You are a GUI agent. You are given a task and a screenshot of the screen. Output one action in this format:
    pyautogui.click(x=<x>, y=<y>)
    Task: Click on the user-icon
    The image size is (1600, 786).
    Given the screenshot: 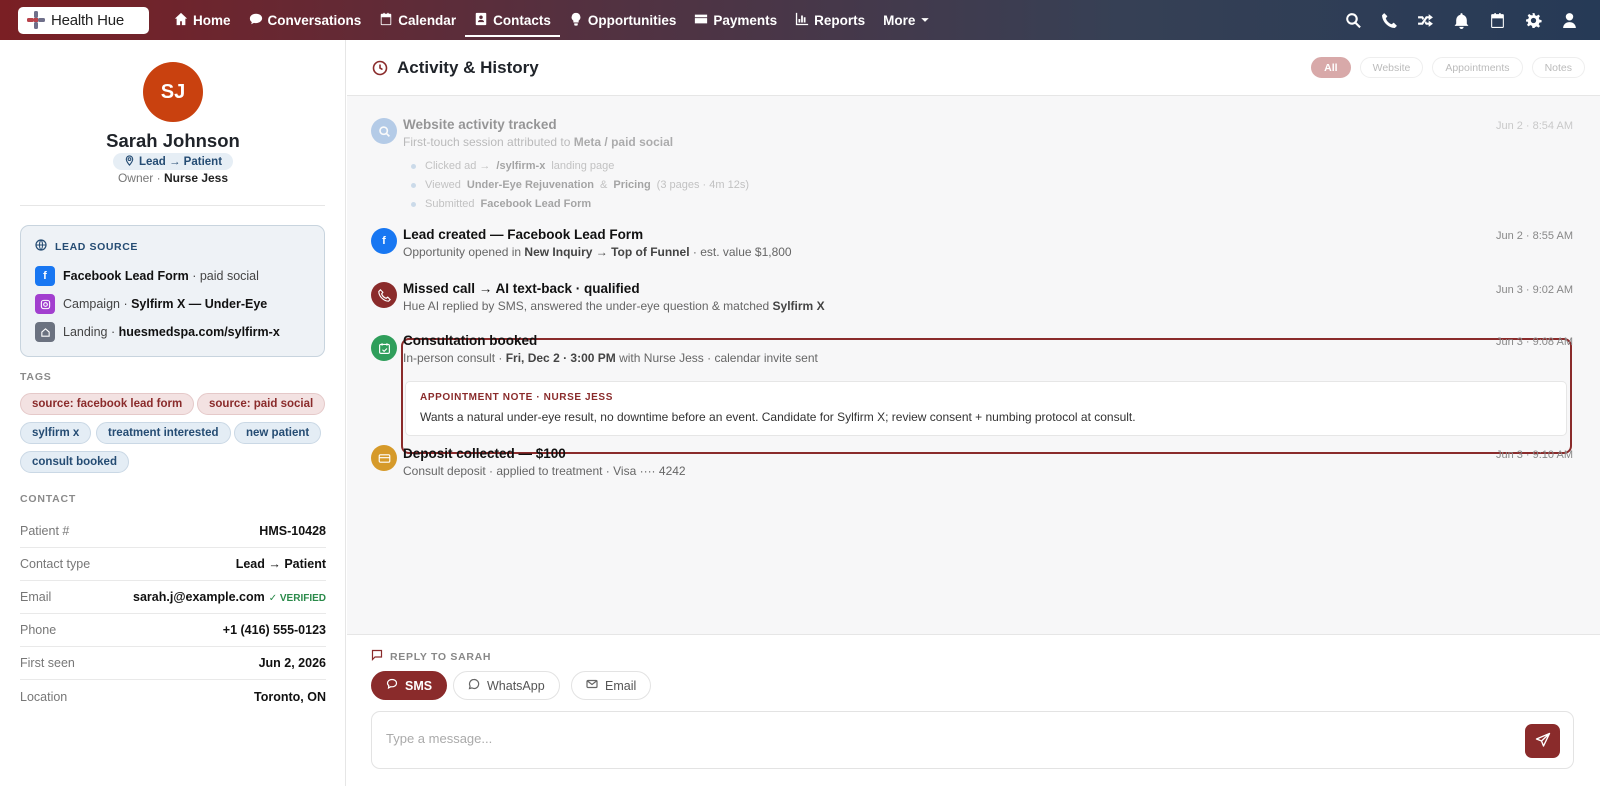 What is the action you would take?
    pyautogui.click(x=1569, y=20)
    